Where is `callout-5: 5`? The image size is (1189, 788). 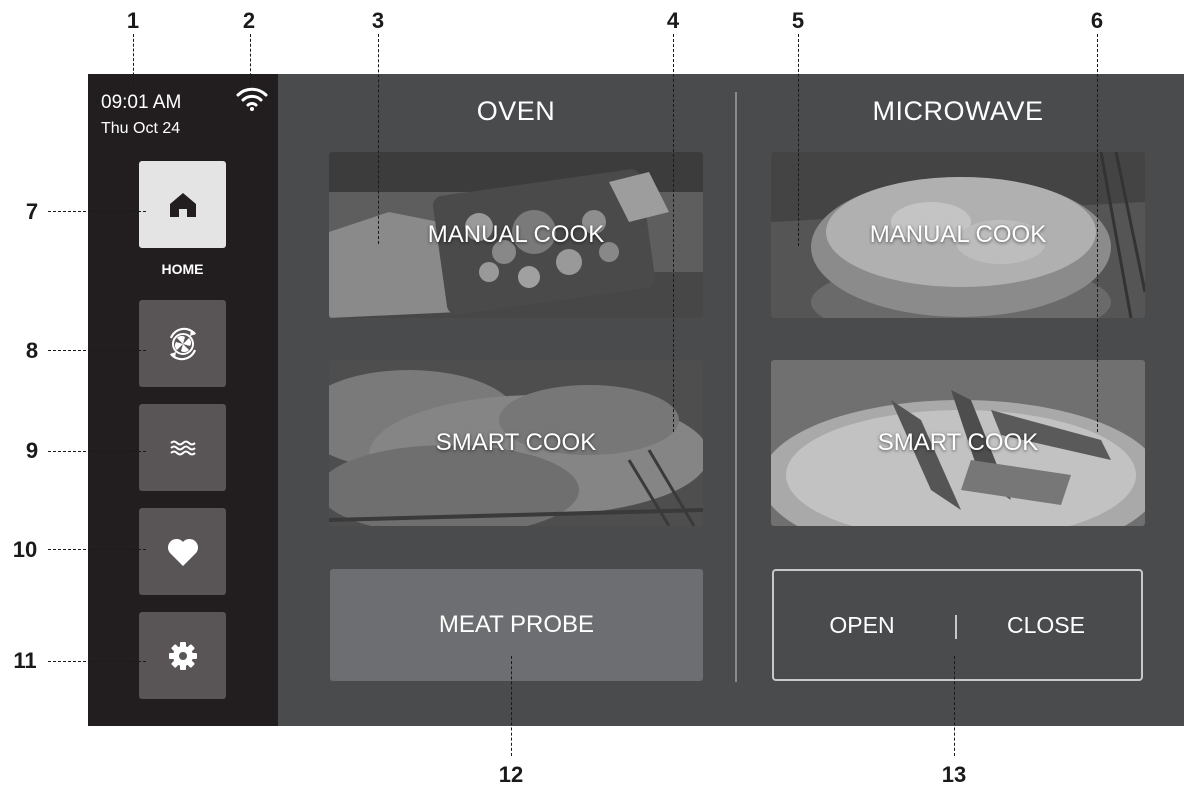 callout-5: 5 is located at coordinates (798, 20).